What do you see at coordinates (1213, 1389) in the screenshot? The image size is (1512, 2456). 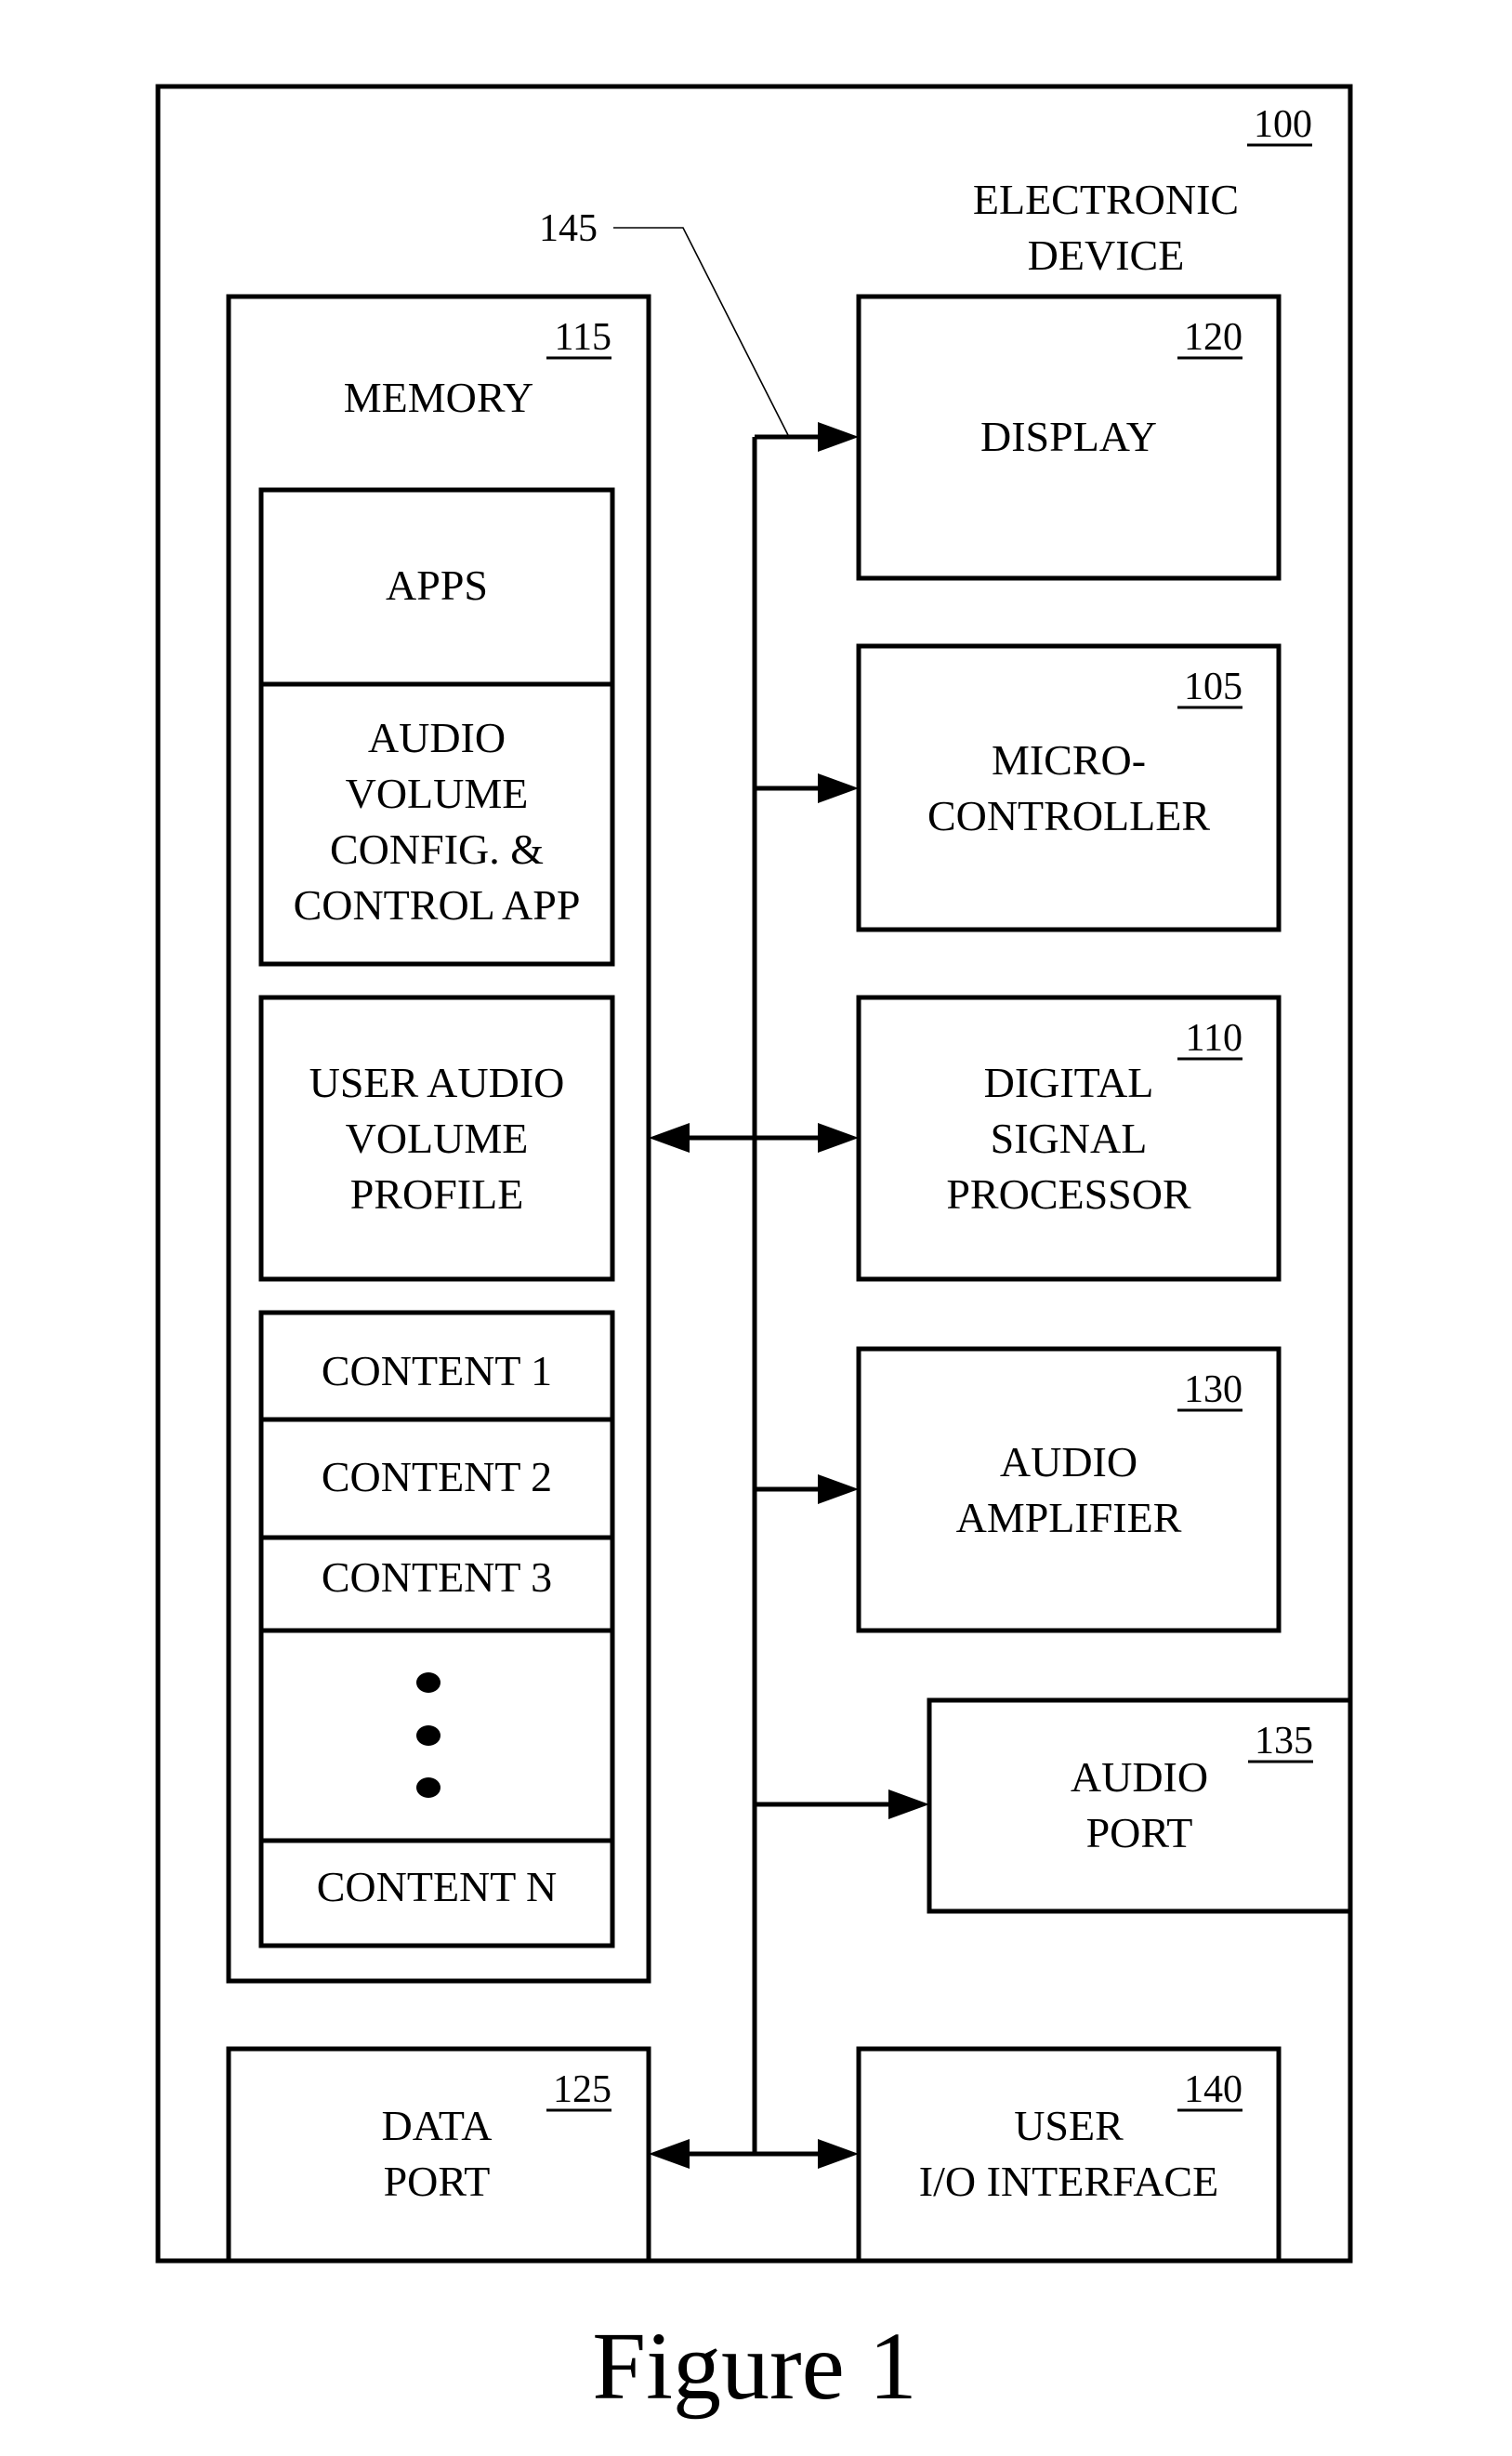 I see `amplifier-ref-number: 130` at bounding box center [1213, 1389].